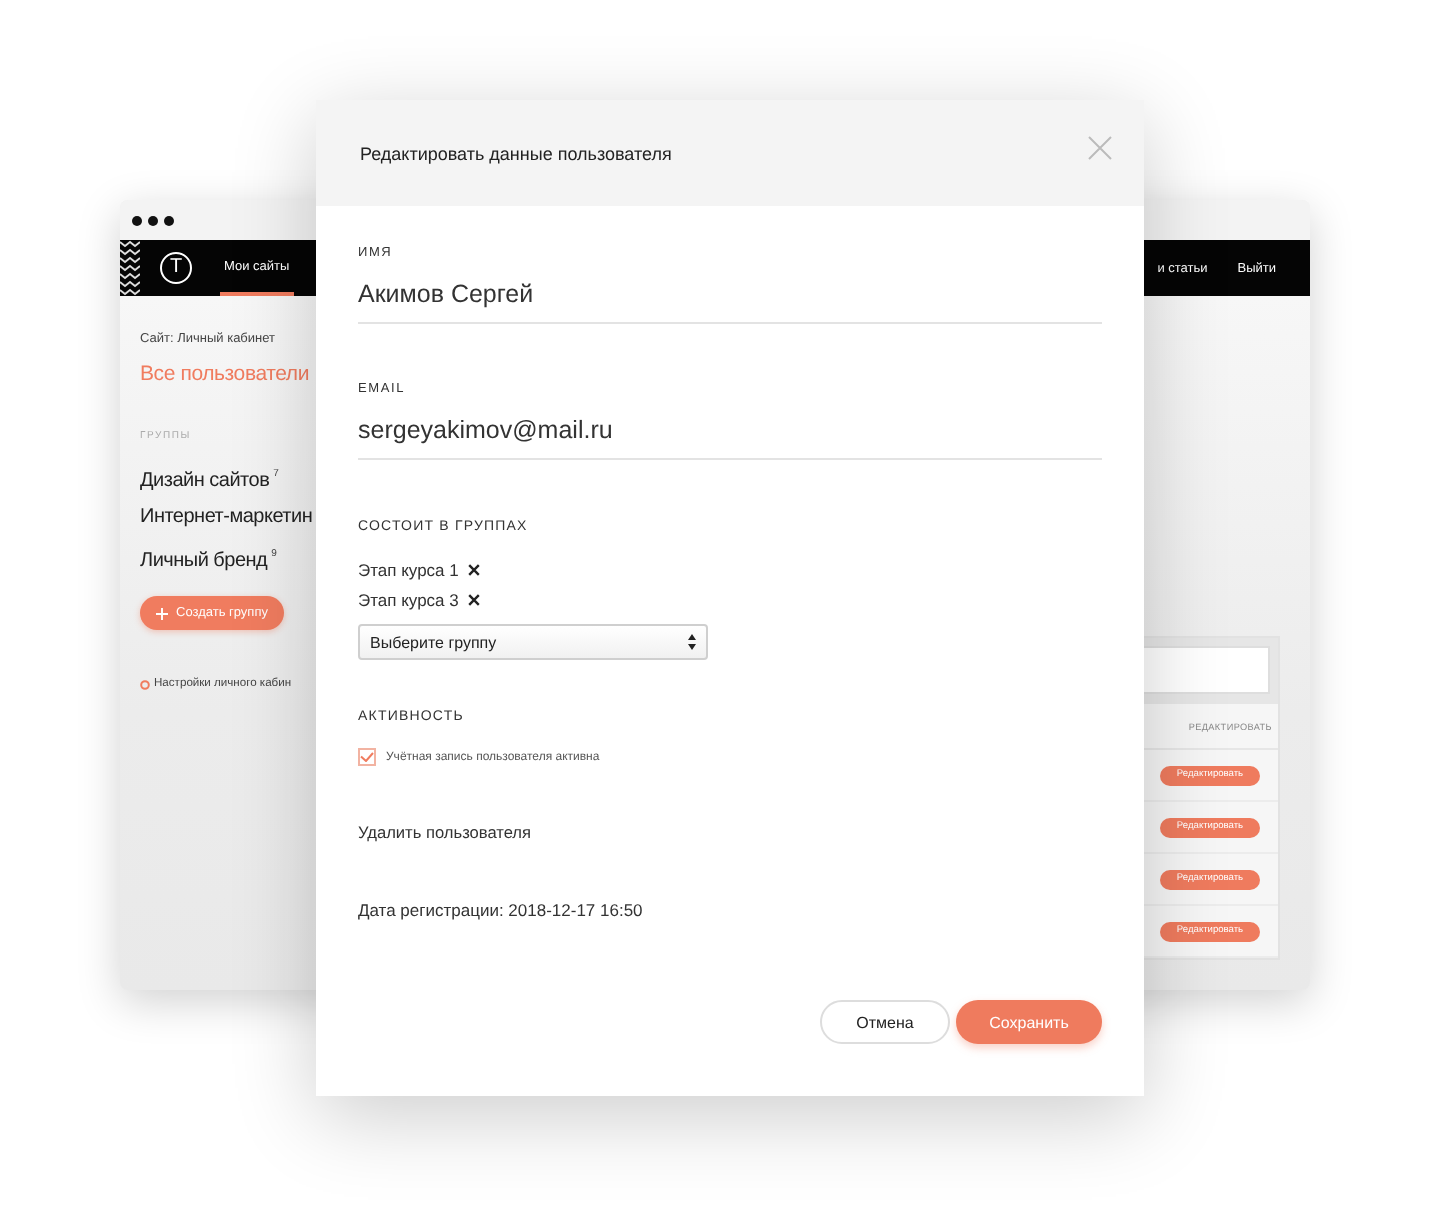 Image resolution: width=1430 pixels, height=1208 pixels. What do you see at coordinates (408, 569) in the screenshot?
I see `group-name: Этап курса 1` at bounding box center [408, 569].